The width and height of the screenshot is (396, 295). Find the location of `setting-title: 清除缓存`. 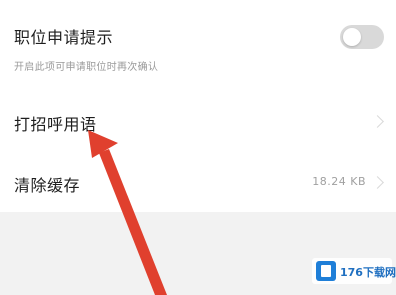

setting-title: 清除缓存 is located at coordinates (47, 185).